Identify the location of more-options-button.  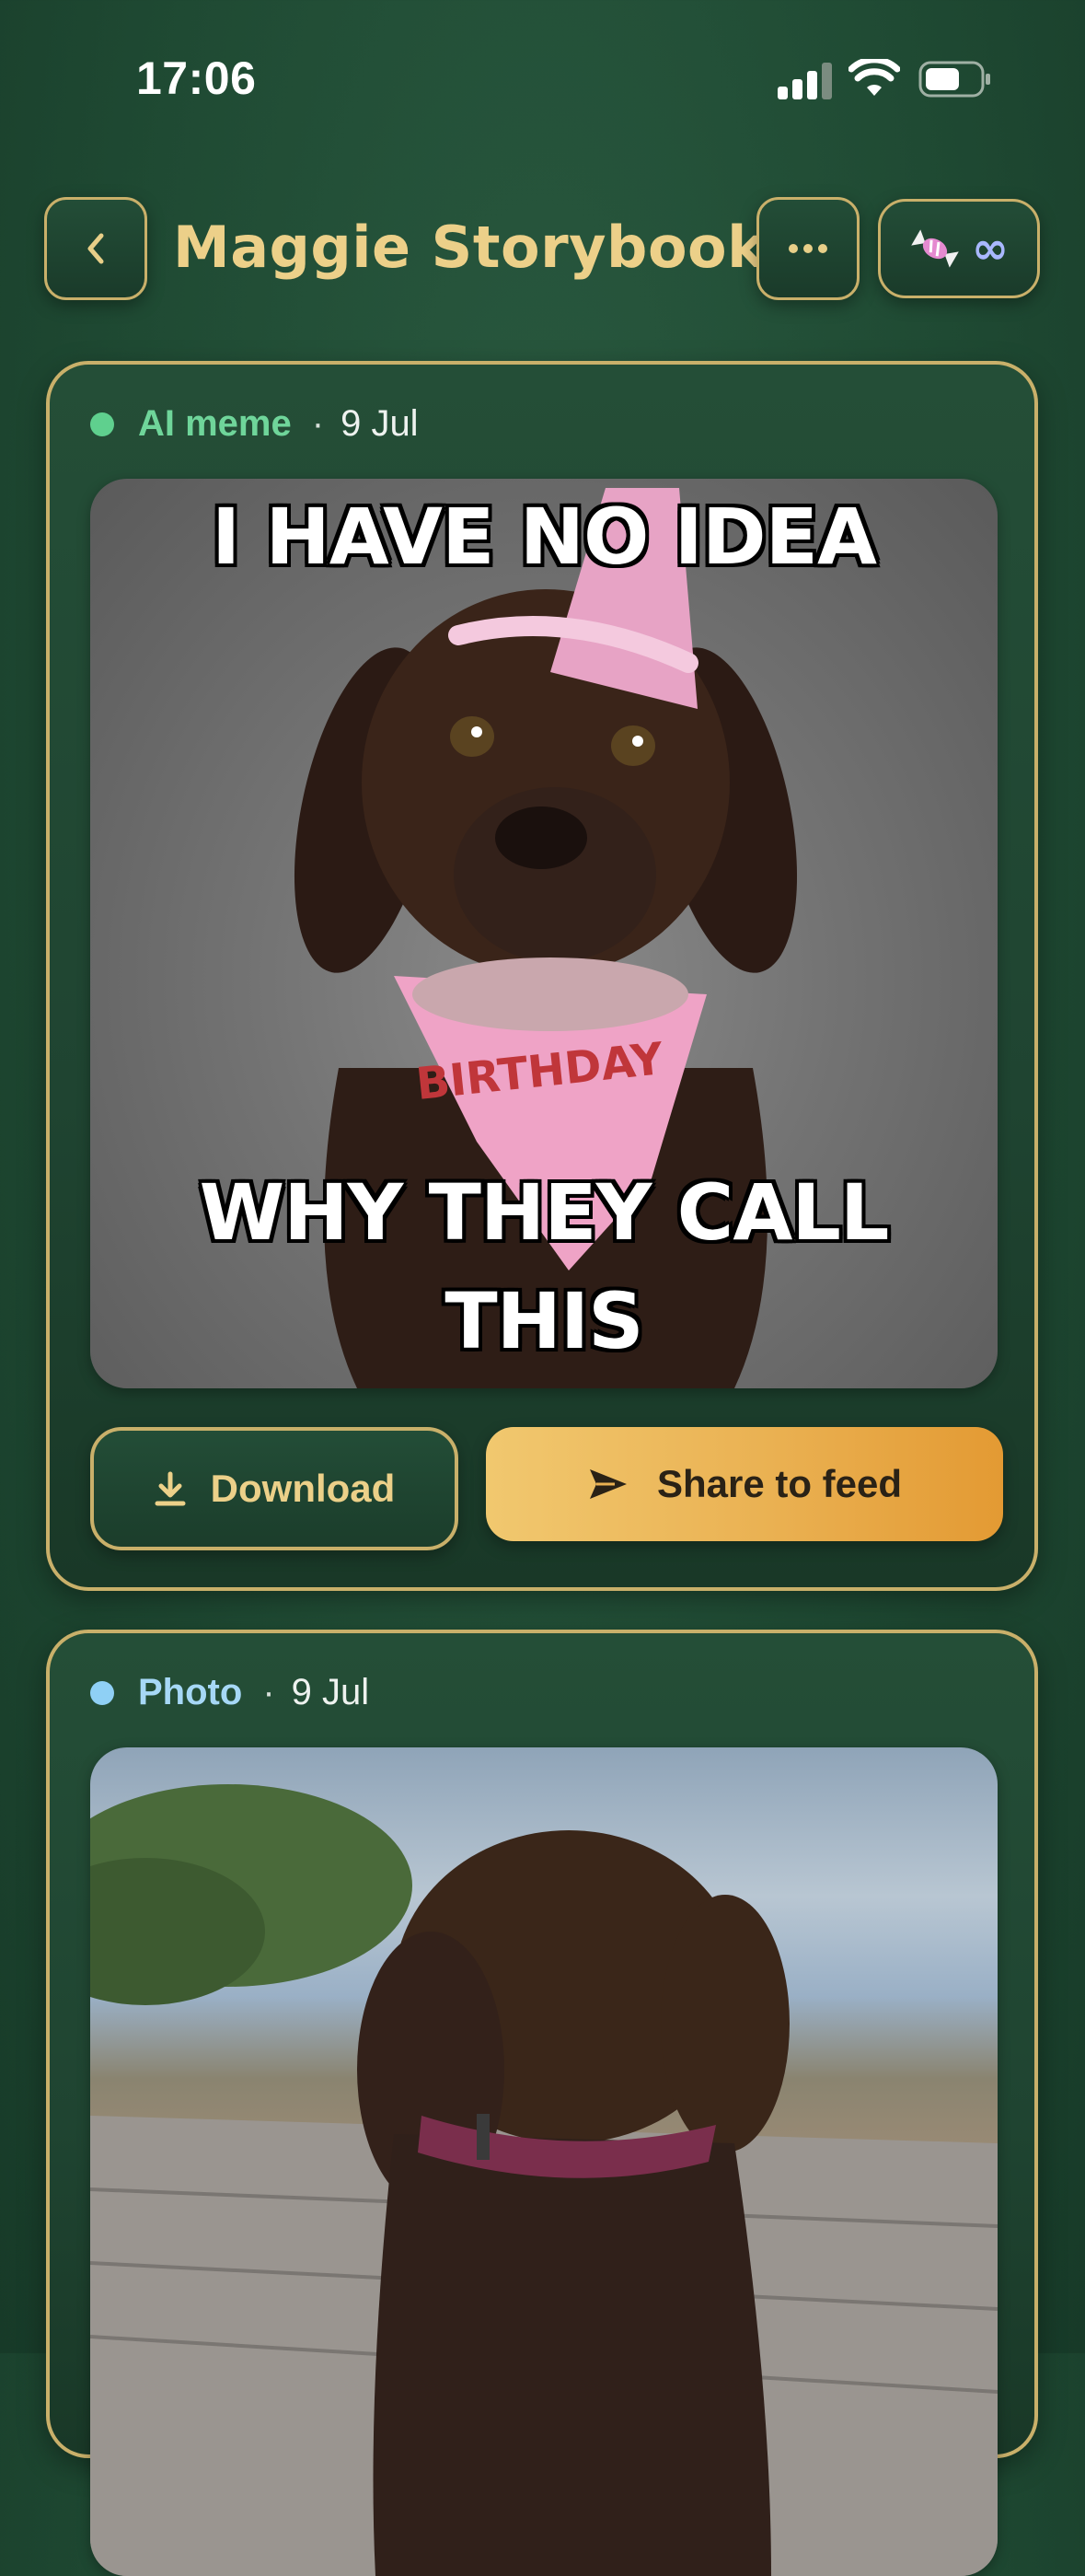
(808, 248).